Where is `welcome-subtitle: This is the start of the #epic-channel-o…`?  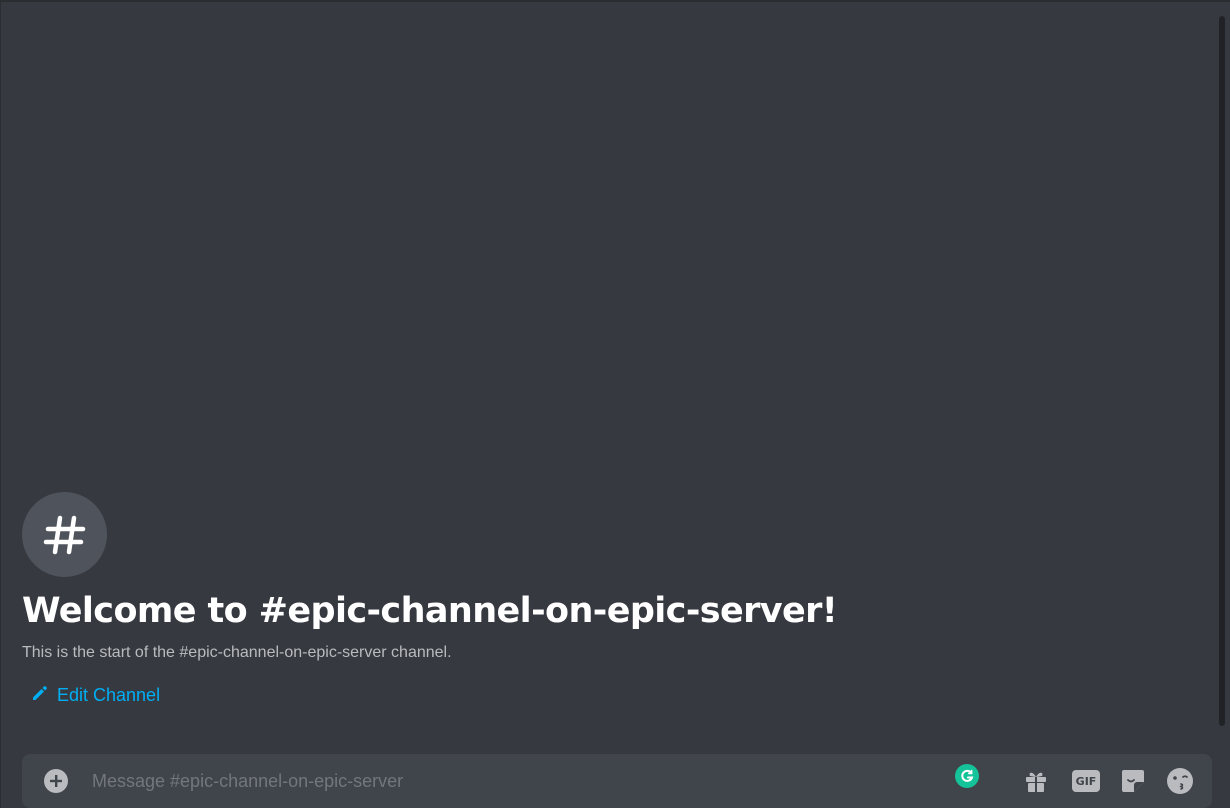 welcome-subtitle: This is the start of the #epic-channel-o… is located at coordinates (237, 652).